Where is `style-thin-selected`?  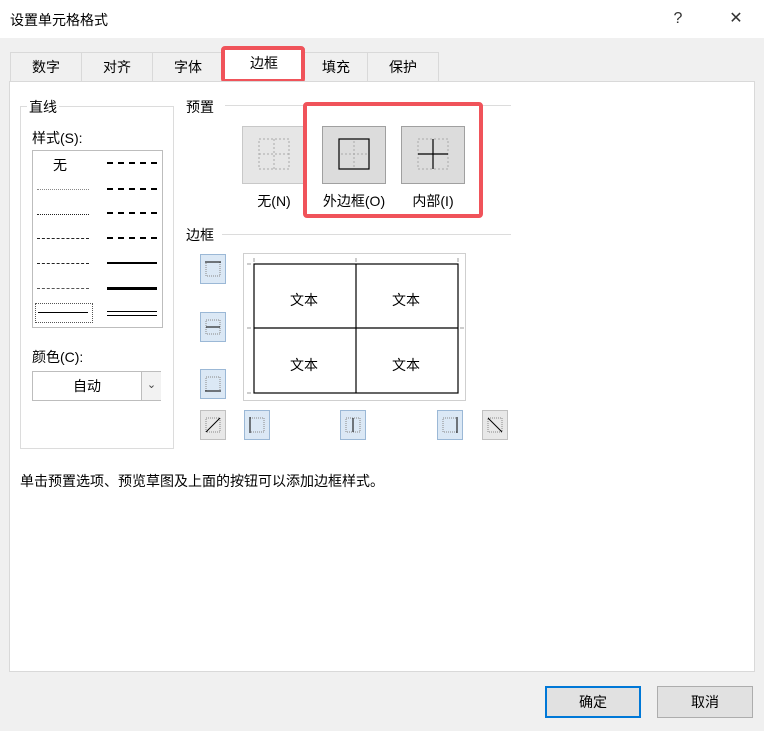
style-thin-selected is located at coordinates (64, 313).